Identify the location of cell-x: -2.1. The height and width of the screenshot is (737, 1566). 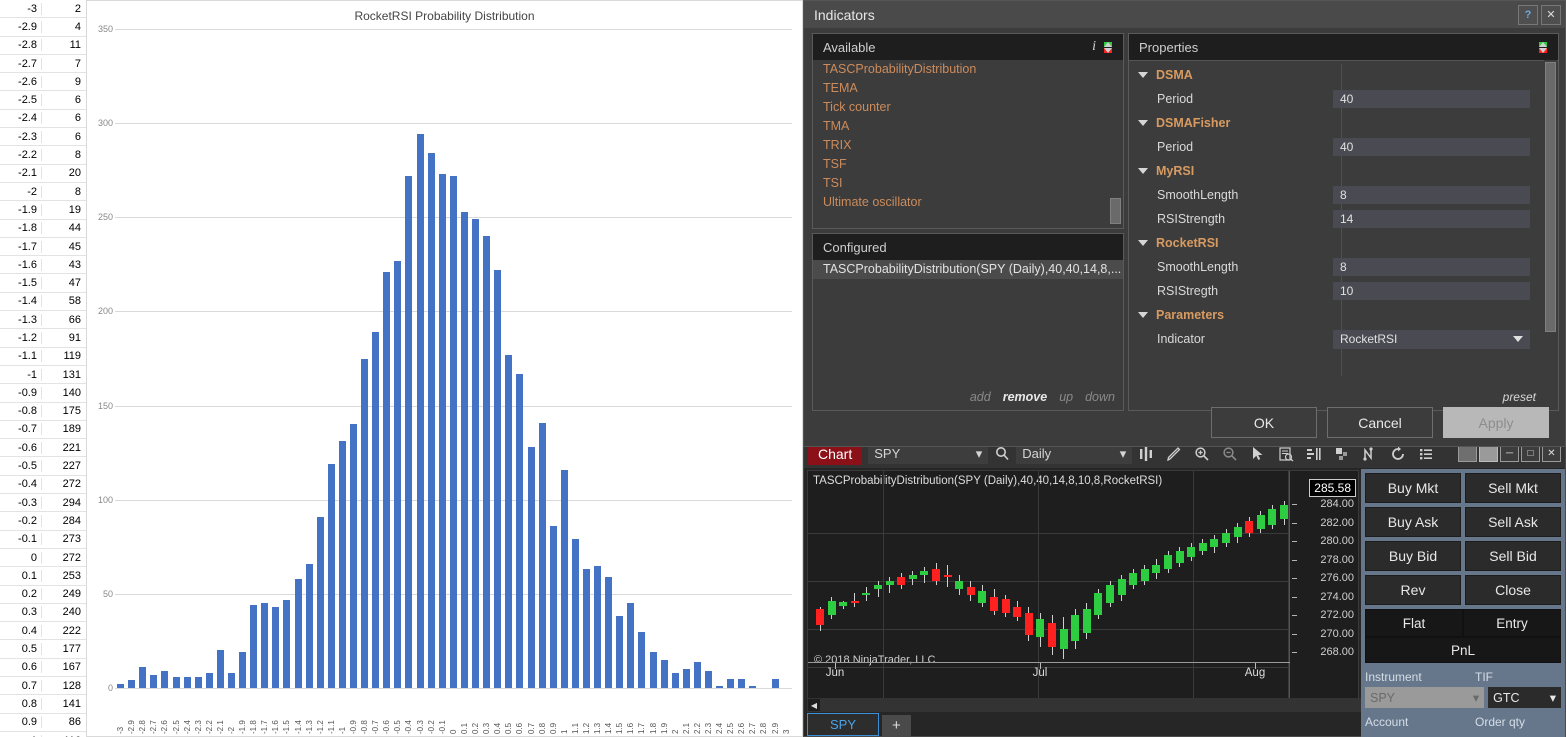
(21, 173).